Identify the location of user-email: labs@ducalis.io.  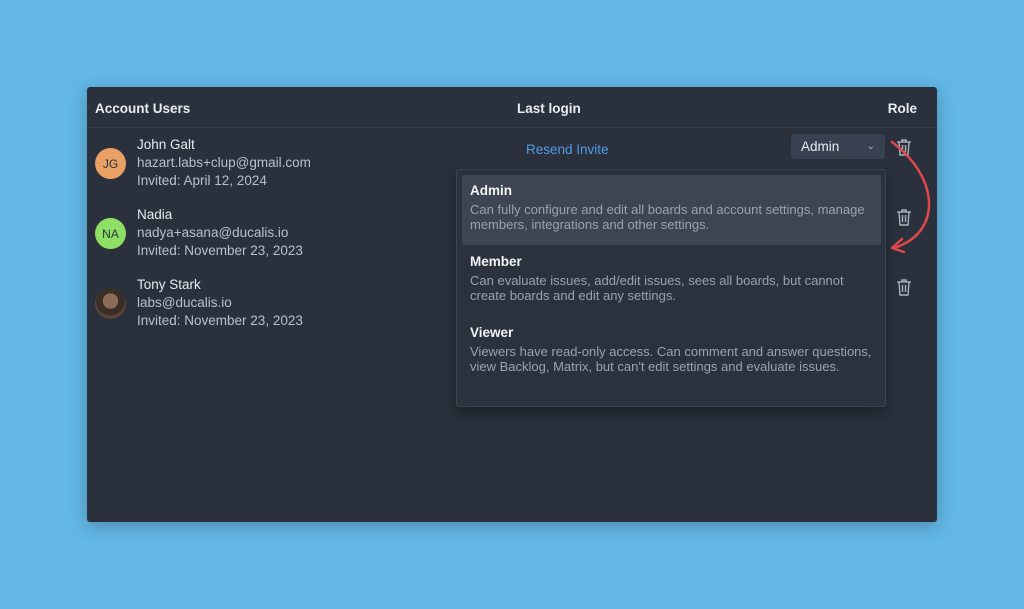
(184, 302).